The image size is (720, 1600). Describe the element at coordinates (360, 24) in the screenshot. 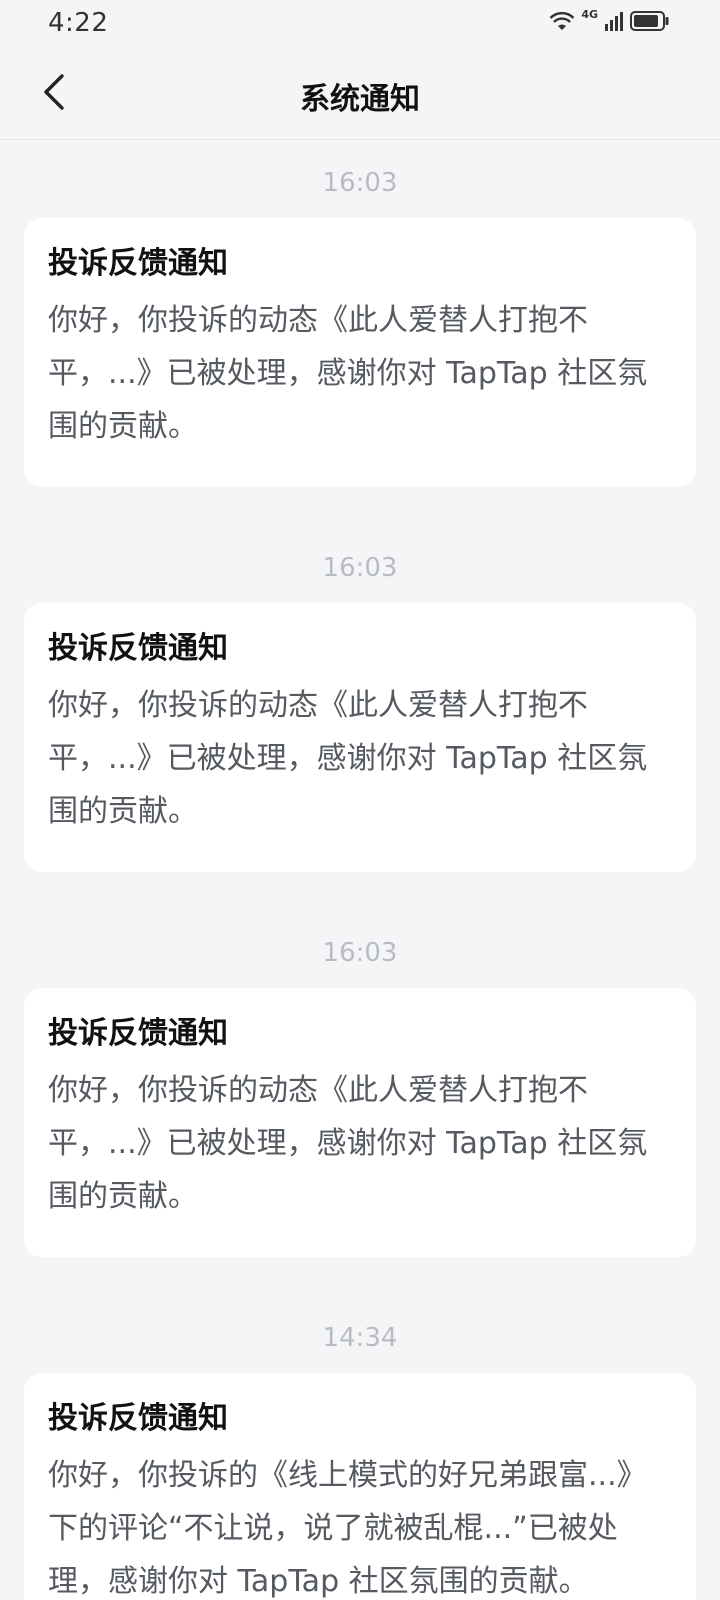

I see `status-bar: 4:22 4G` at that location.